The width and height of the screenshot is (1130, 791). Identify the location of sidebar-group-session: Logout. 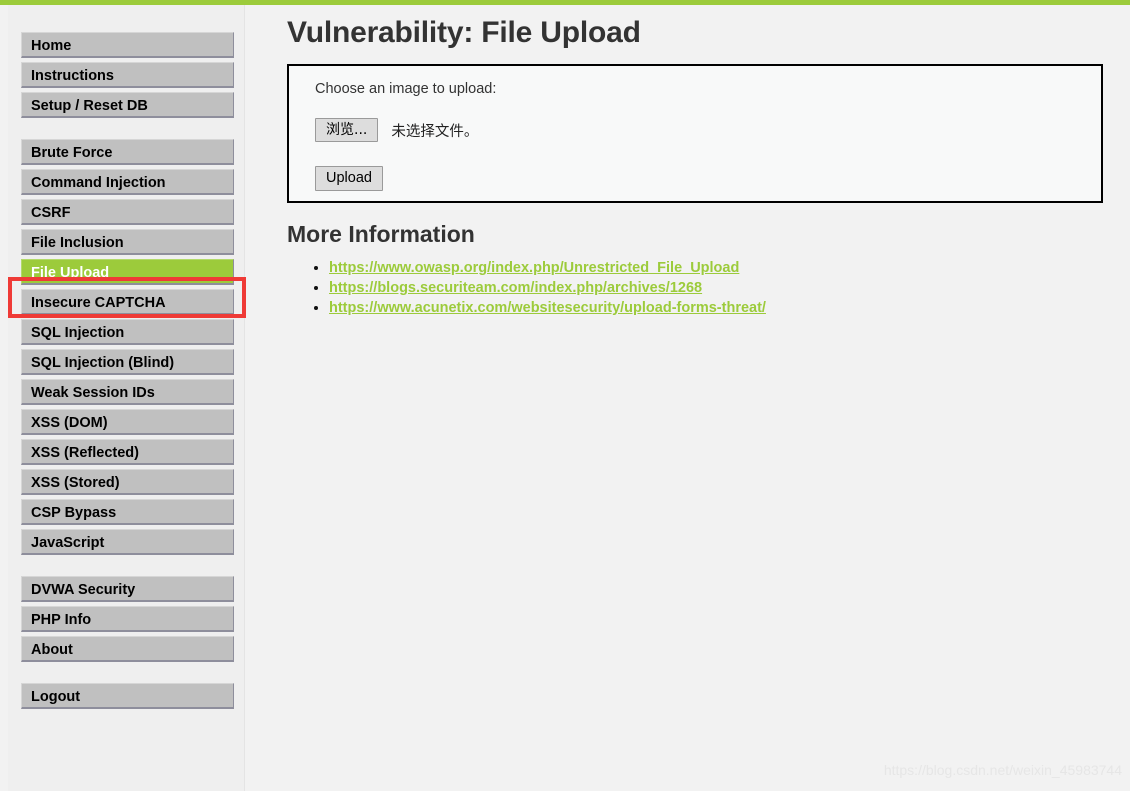
(126, 696).